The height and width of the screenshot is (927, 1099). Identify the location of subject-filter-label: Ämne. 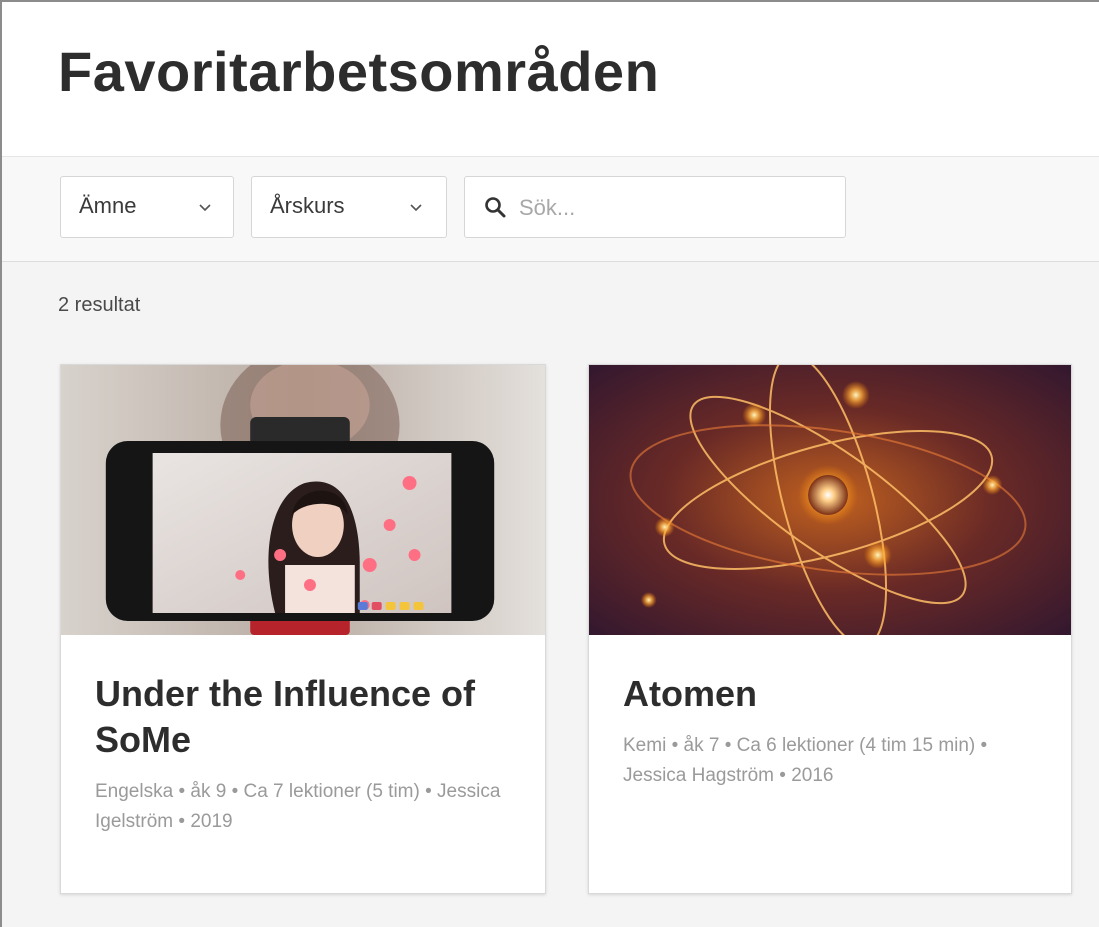
(108, 205).